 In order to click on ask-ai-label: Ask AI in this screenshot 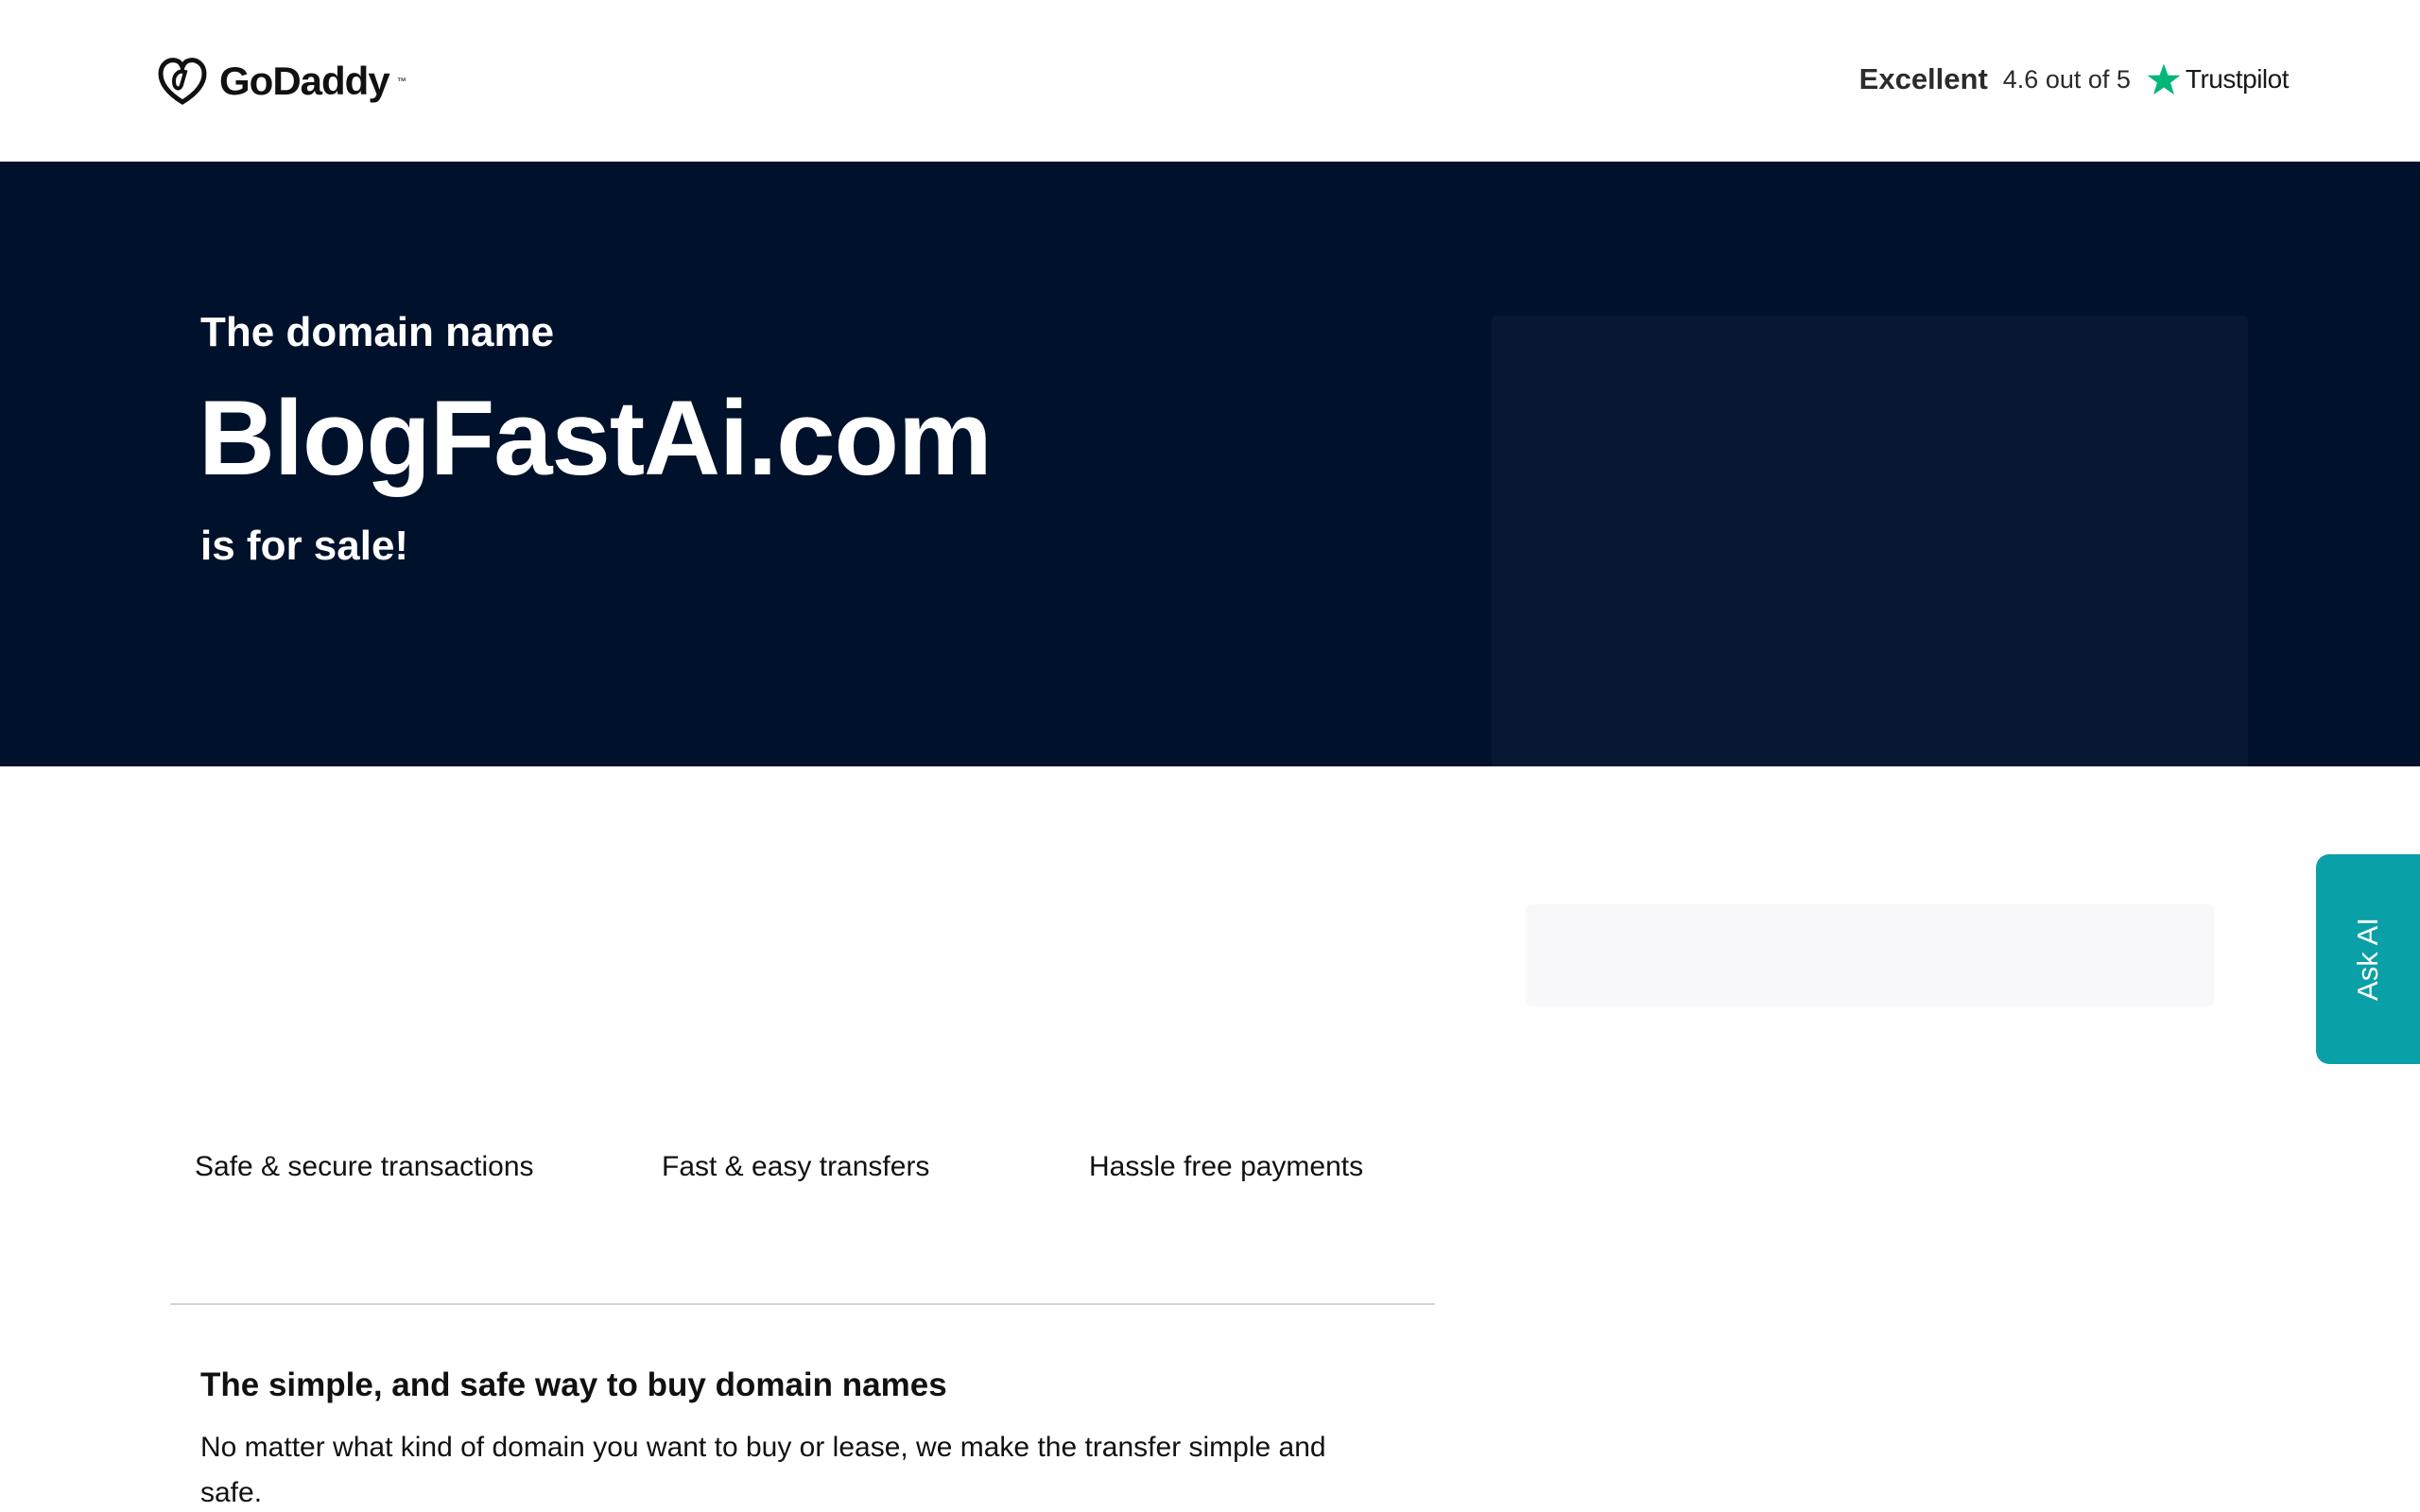, I will do `click(2367, 959)`.